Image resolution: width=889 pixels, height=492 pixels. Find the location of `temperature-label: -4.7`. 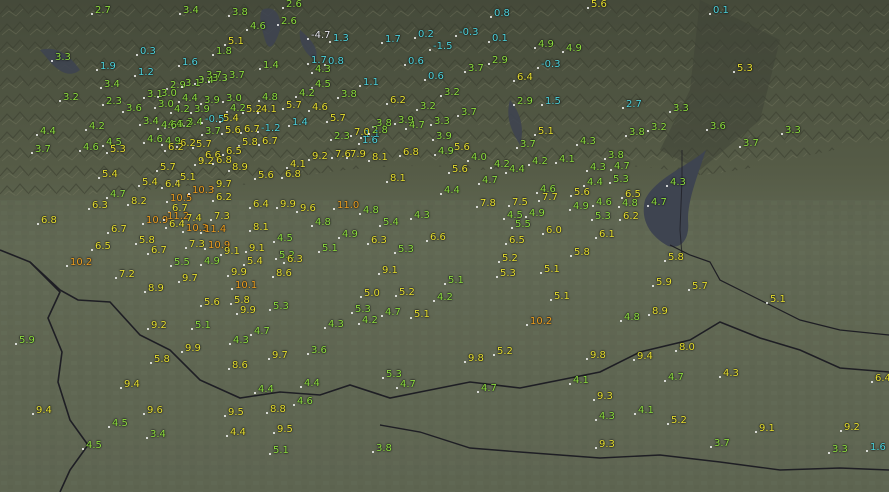

temperature-label: -4.7 is located at coordinates (321, 35).